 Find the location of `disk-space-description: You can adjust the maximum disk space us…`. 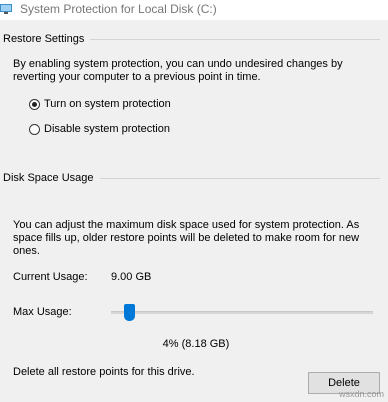

disk-space-description: You can adjust the maximum disk space us… is located at coordinates (186, 238).